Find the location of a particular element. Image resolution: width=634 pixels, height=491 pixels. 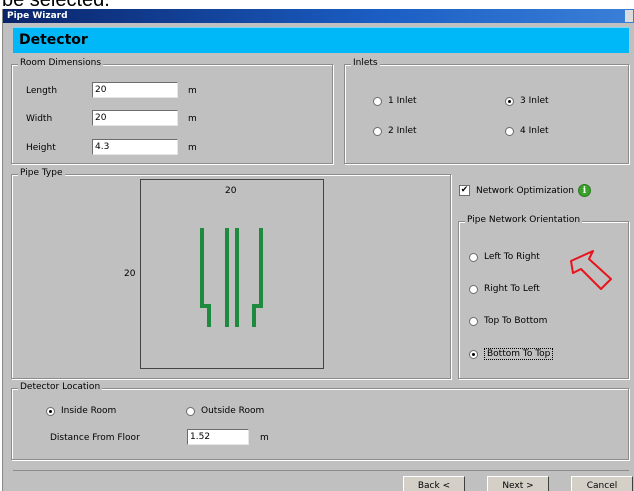

orientation-left-to-right-label: Left To Right is located at coordinates (512, 257).